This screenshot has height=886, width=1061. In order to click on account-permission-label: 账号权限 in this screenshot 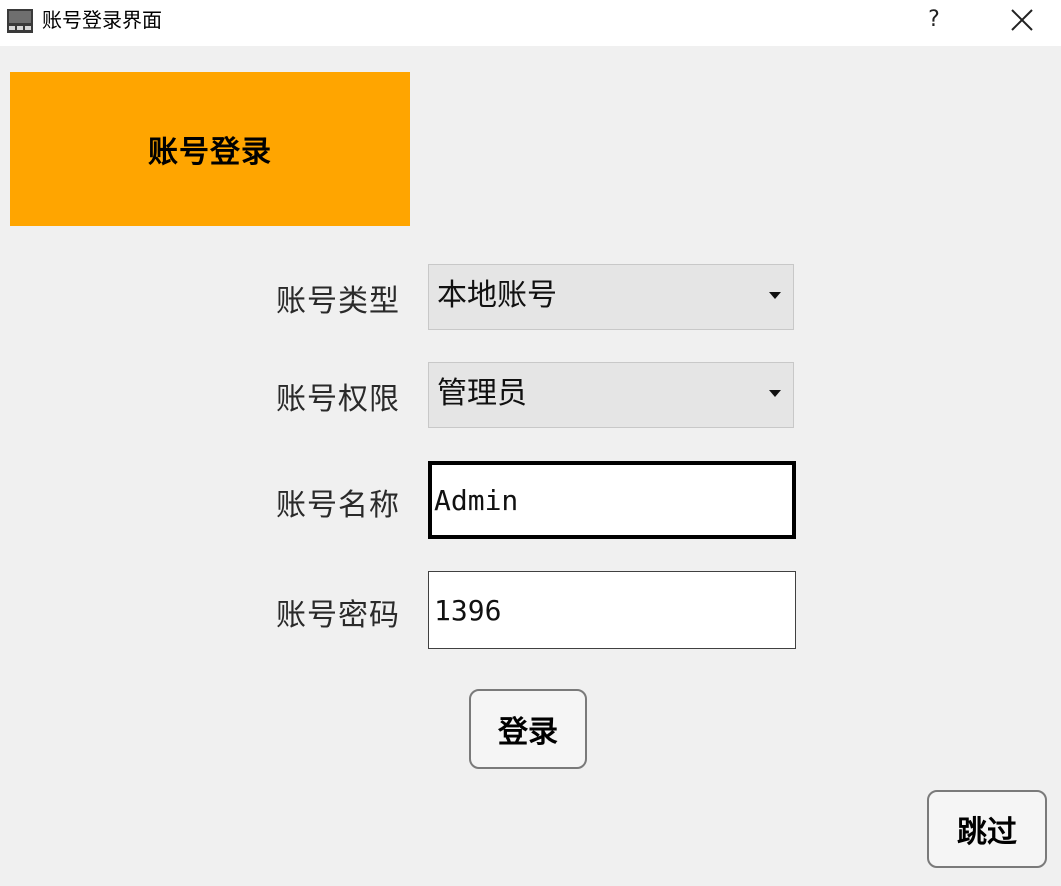, I will do `click(338, 399)`.